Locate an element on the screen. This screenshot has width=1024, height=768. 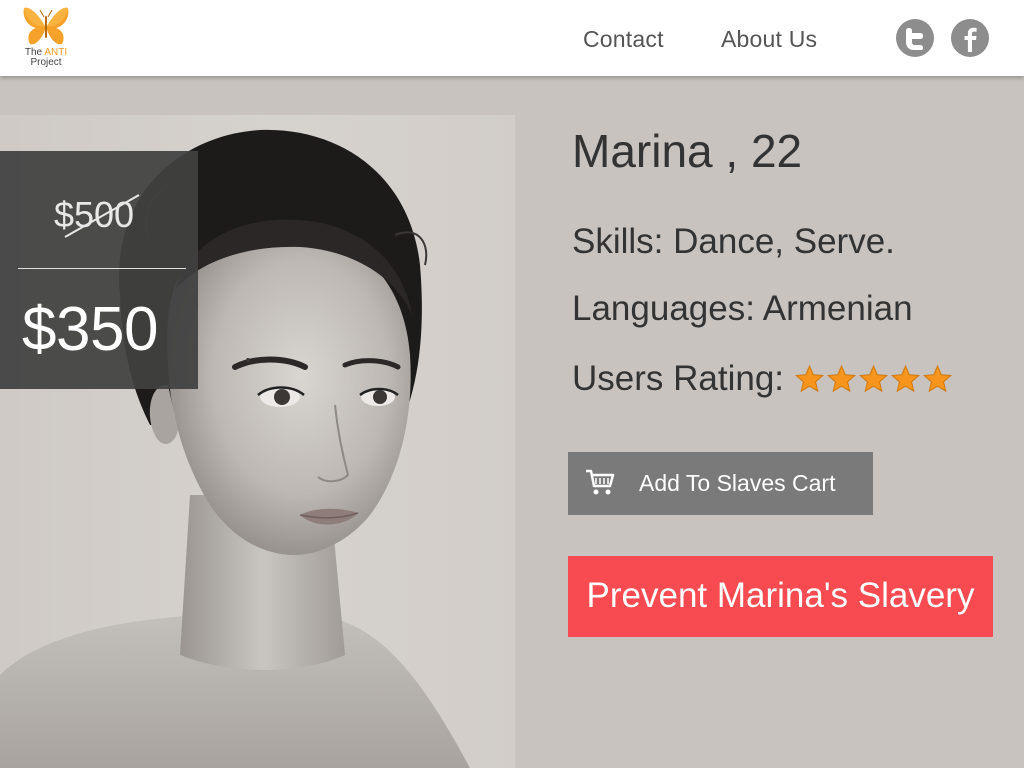
shopping-cart-icon is located at coordinates (600, 482).